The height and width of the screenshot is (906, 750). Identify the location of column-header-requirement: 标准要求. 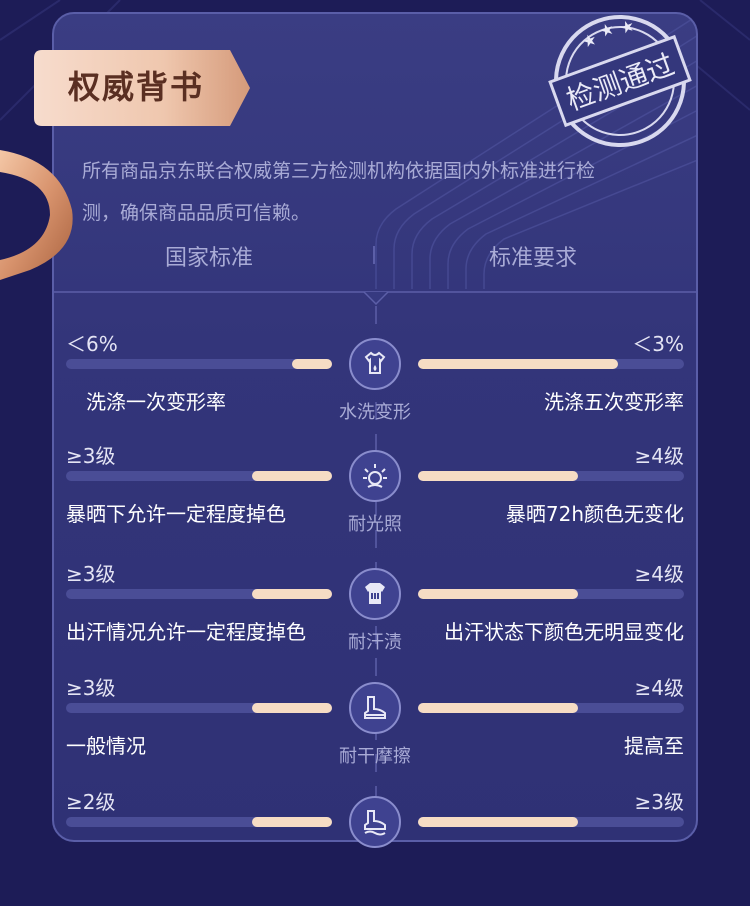
(533, 258).